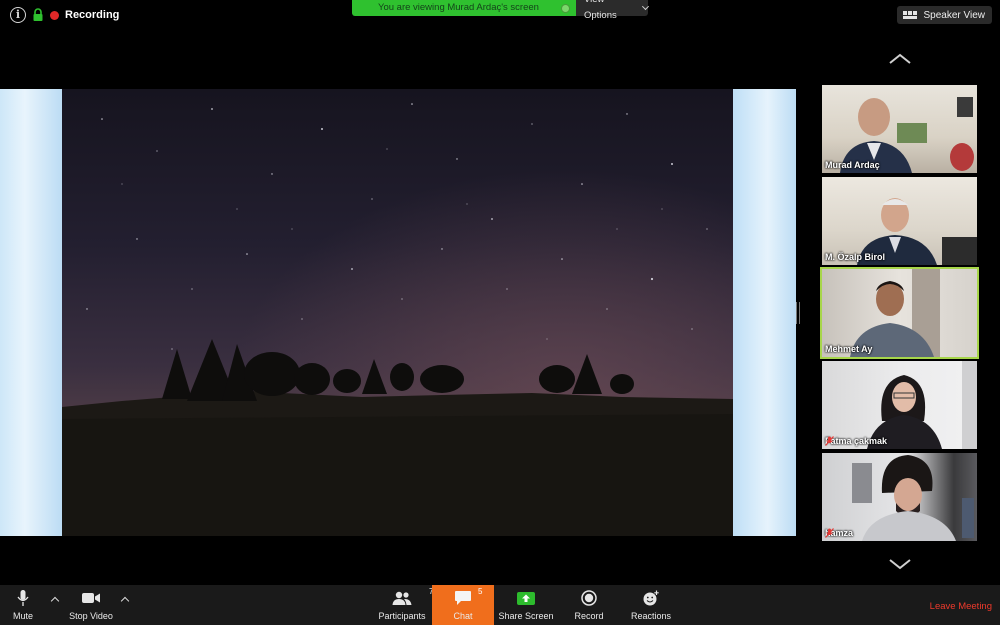  I want to click on participant-video-tile: Fatma çakmak, so click(899, 405).